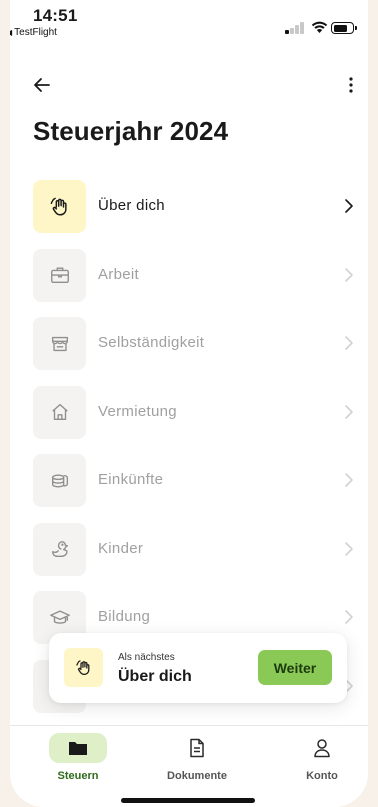  What do you see at coordinates (322, 776) in the screenshot?
I see `tab-label: Konto` at bounding box center [322, 776].